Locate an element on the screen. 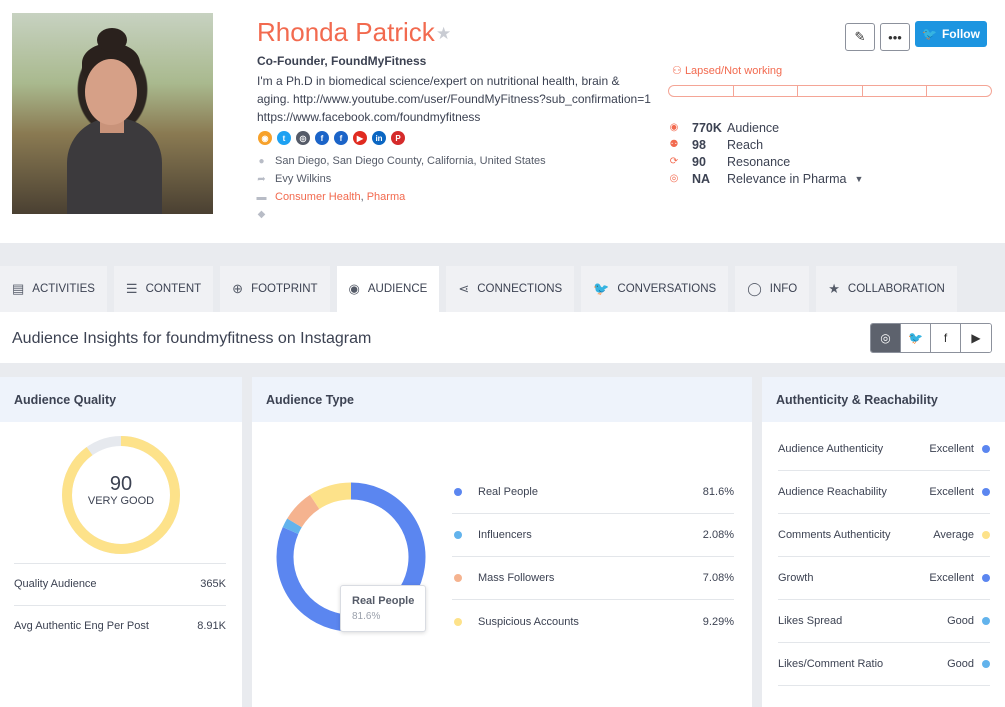 The image size is (1005, 707). more-button: ••• is located at coordinates (895, 37).